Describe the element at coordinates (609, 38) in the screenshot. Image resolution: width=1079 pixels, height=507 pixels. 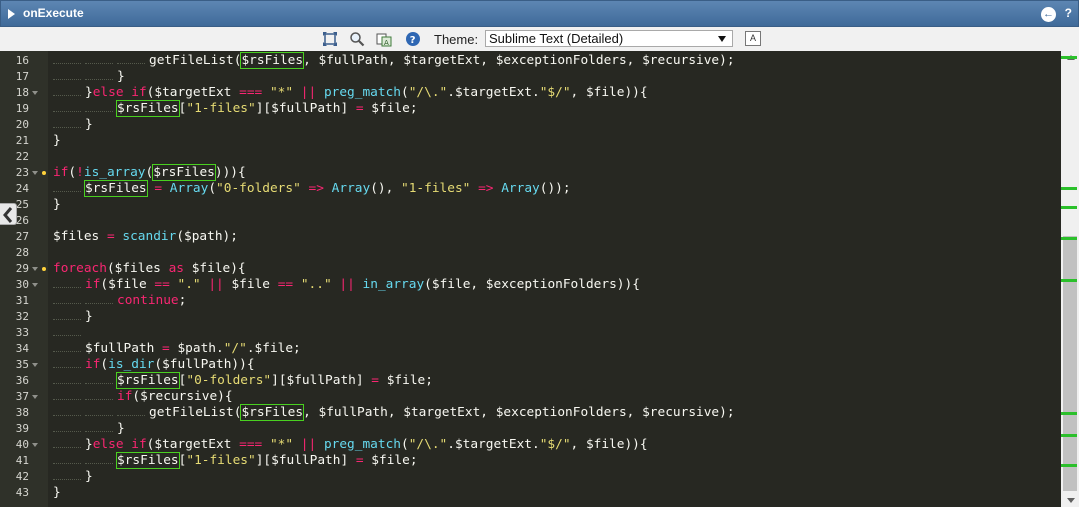
I see `theme-select: Sublime Text (Detailed)` at that location.